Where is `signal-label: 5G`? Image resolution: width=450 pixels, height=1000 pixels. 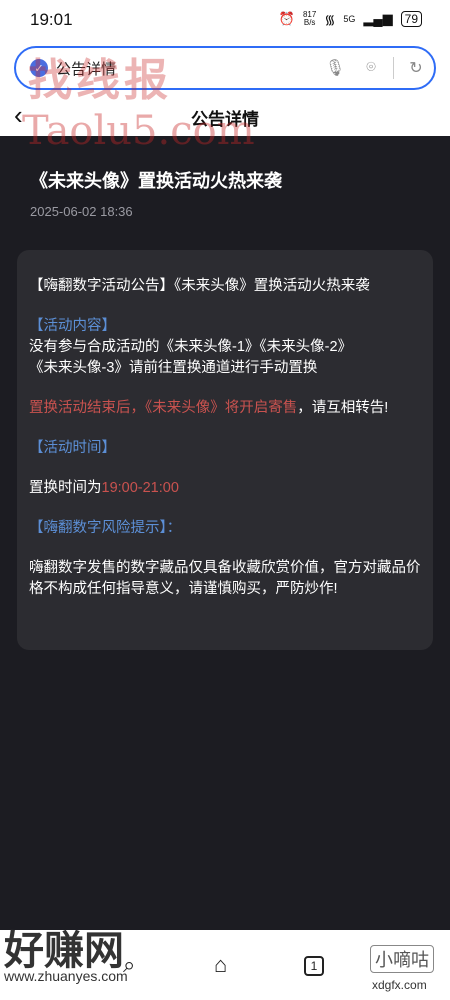
signal-label: 5G is located at coordinates (349, 19).